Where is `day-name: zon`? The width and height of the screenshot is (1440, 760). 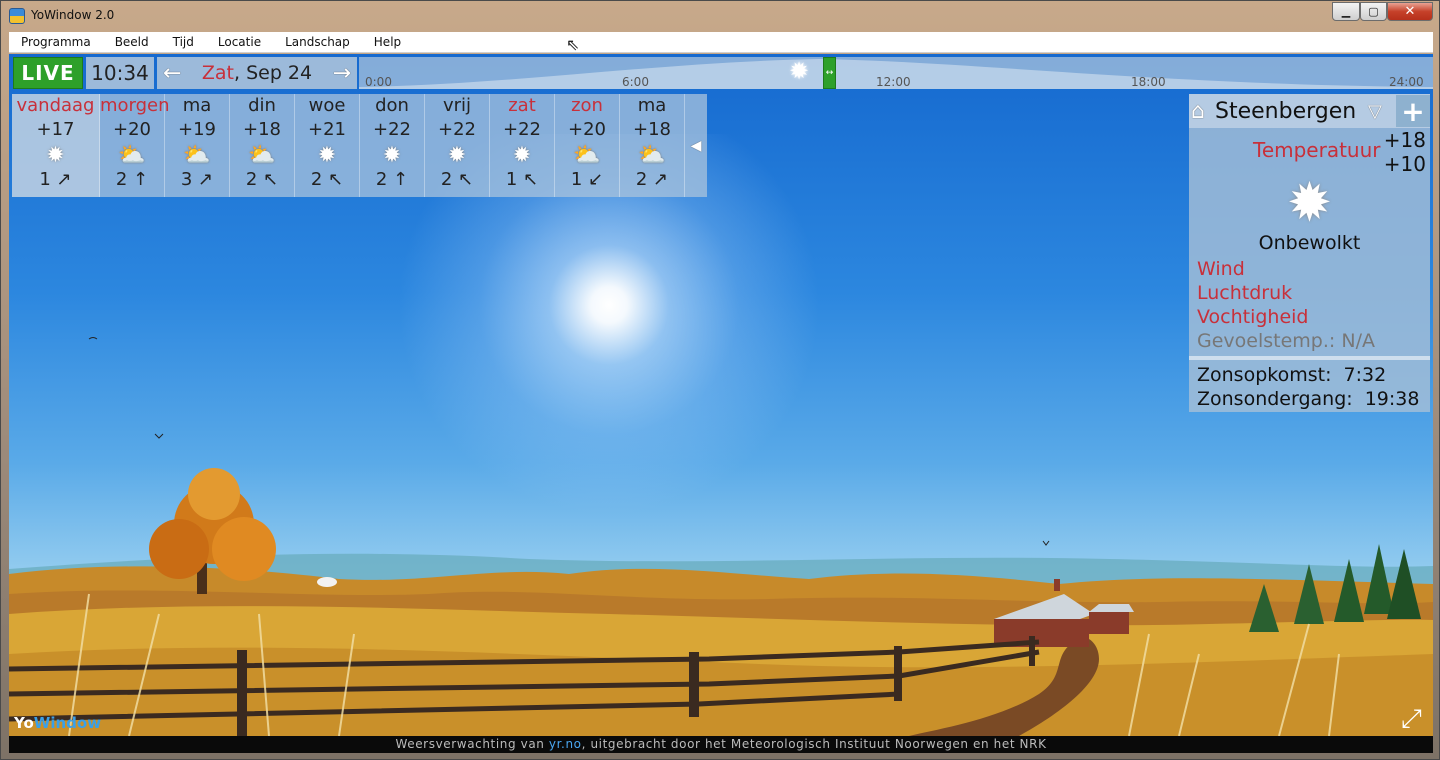 day-name: zon is located at coordinates (587, 105).